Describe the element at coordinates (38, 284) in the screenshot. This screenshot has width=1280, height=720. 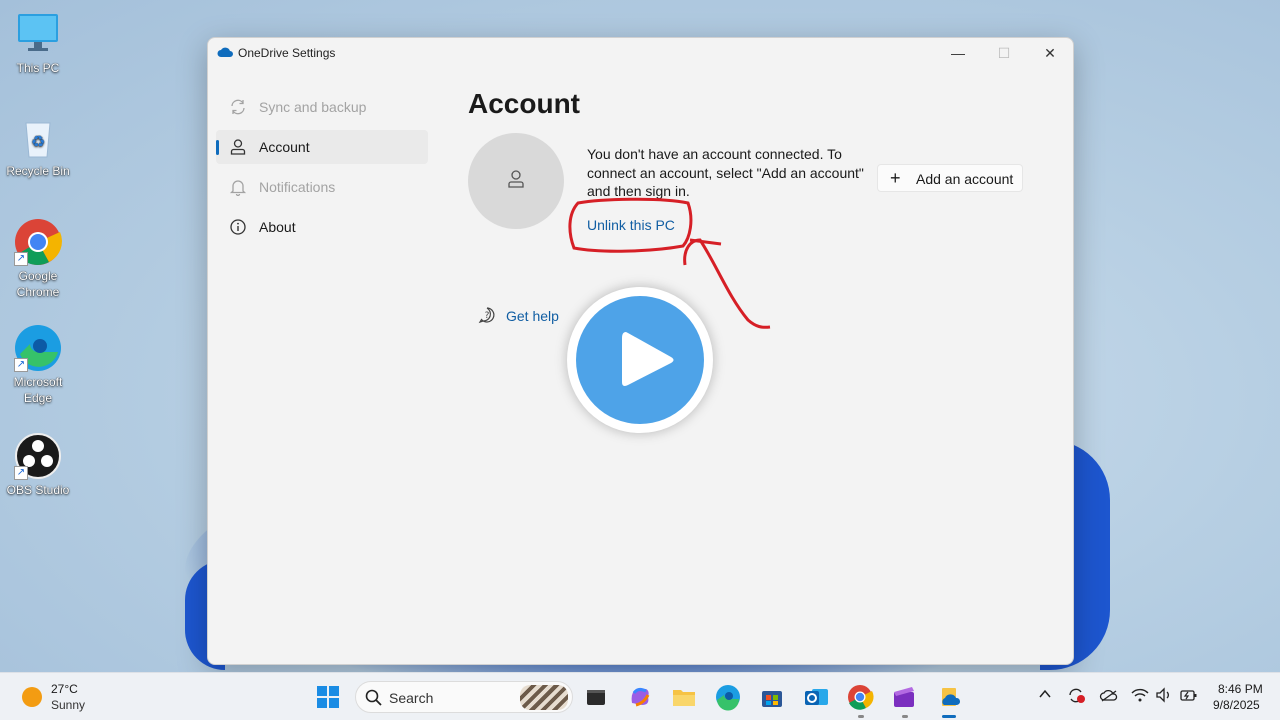
I see `desktop-icon-label: Google Chrome` at that location.